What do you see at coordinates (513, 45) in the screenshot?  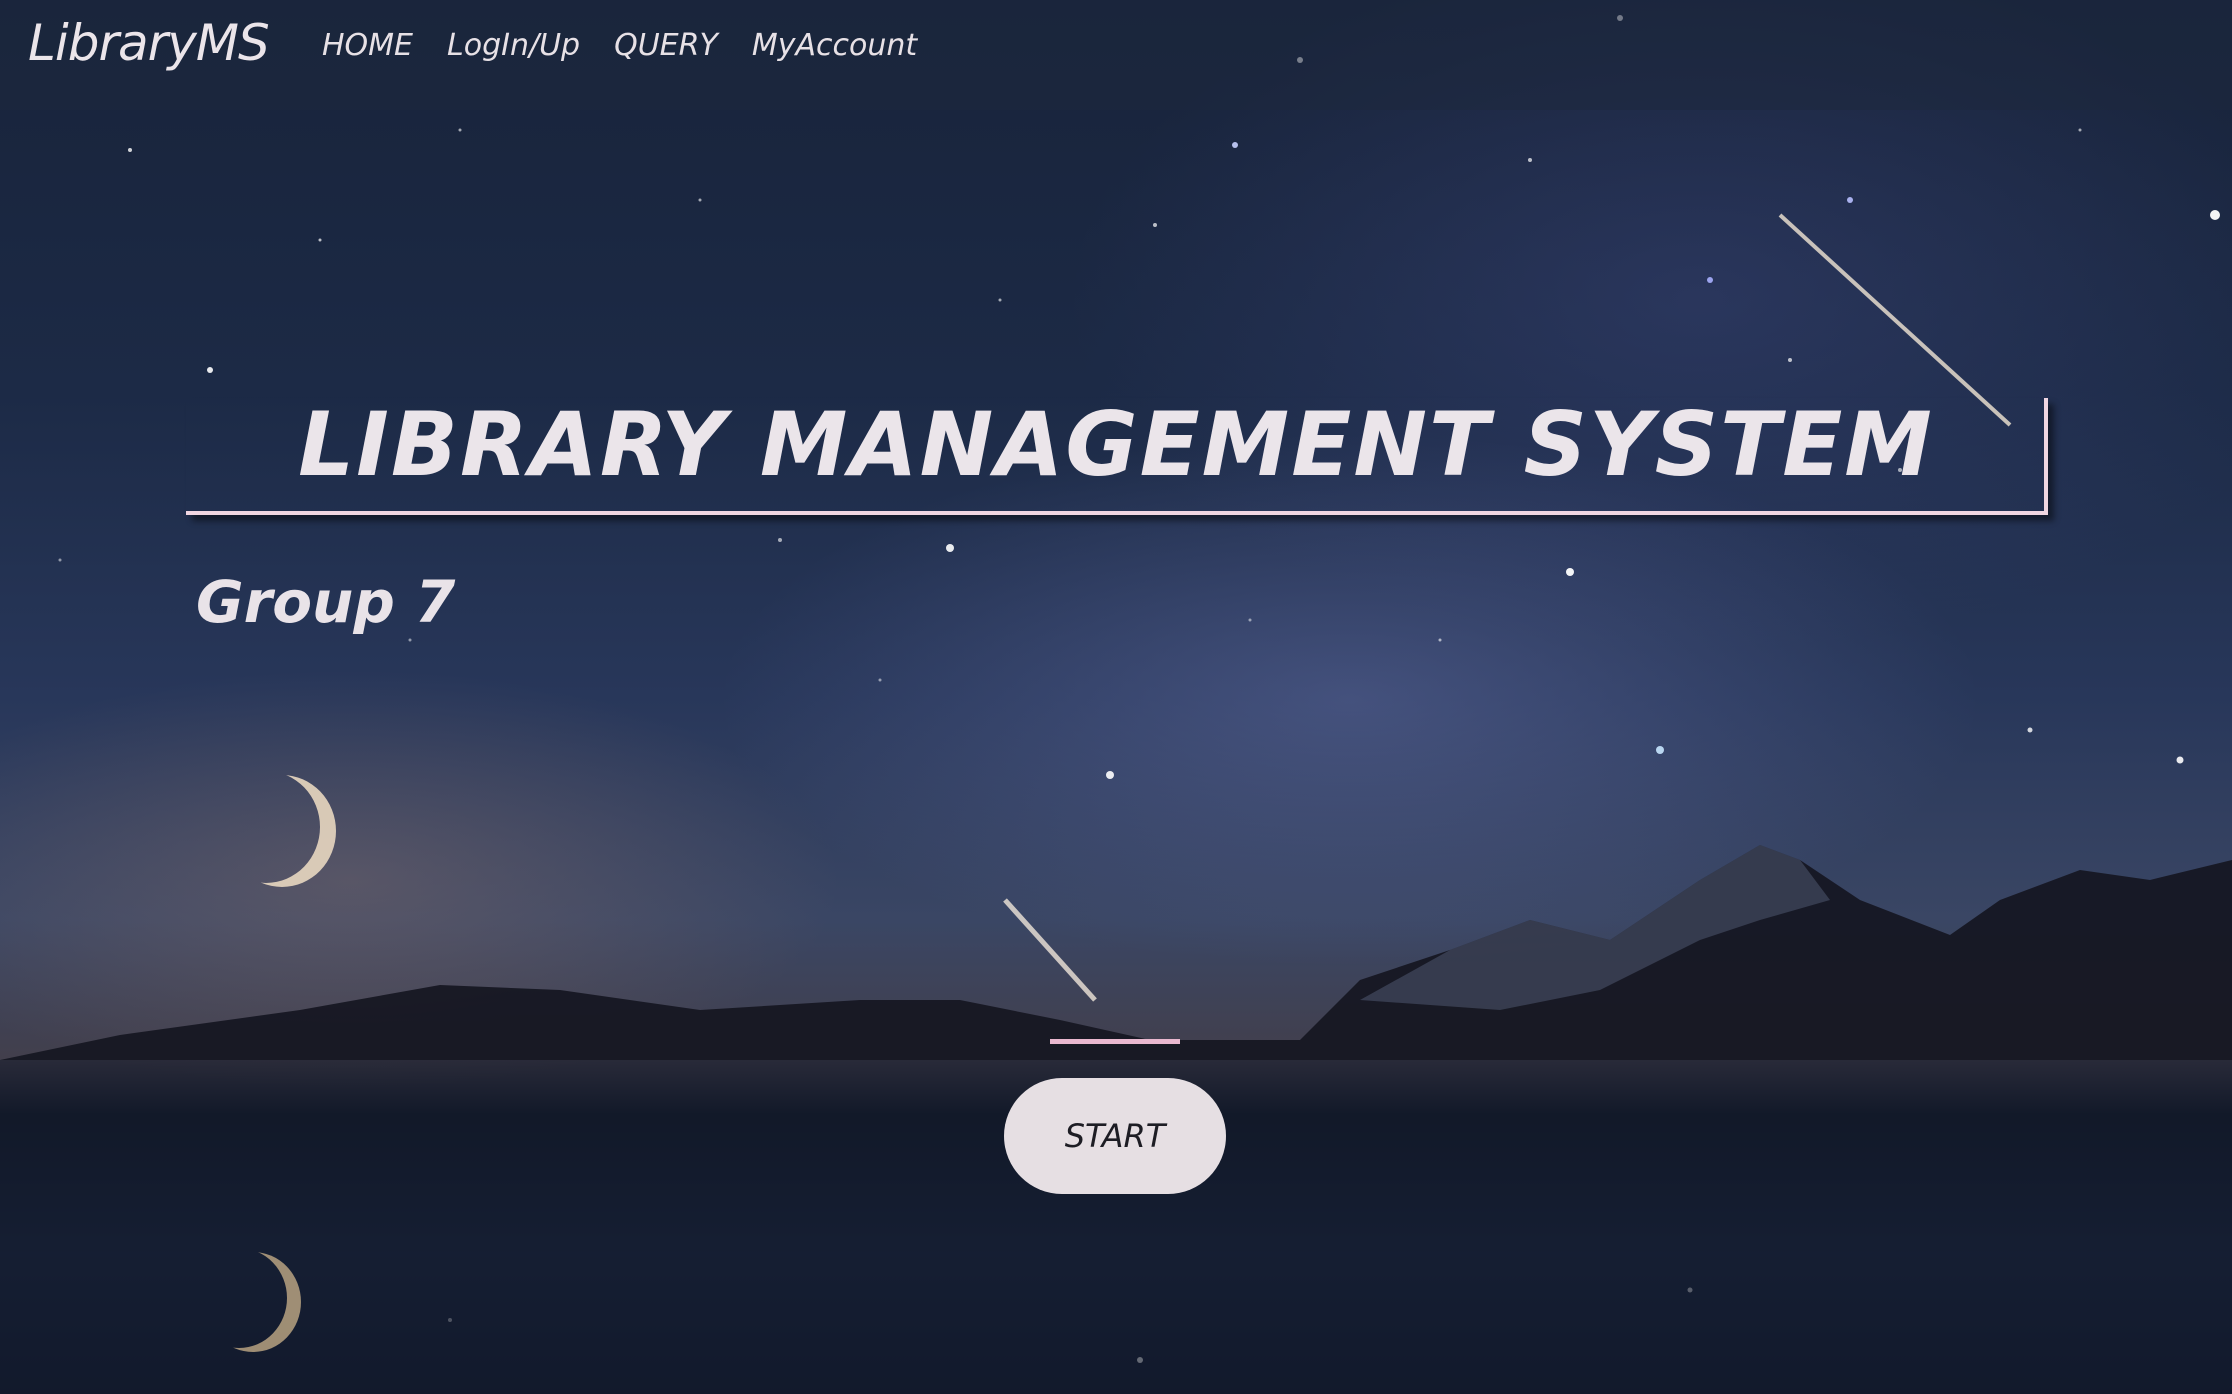 I see `nav-link-login: LogIn/Up` at bounding box center [513, 45].